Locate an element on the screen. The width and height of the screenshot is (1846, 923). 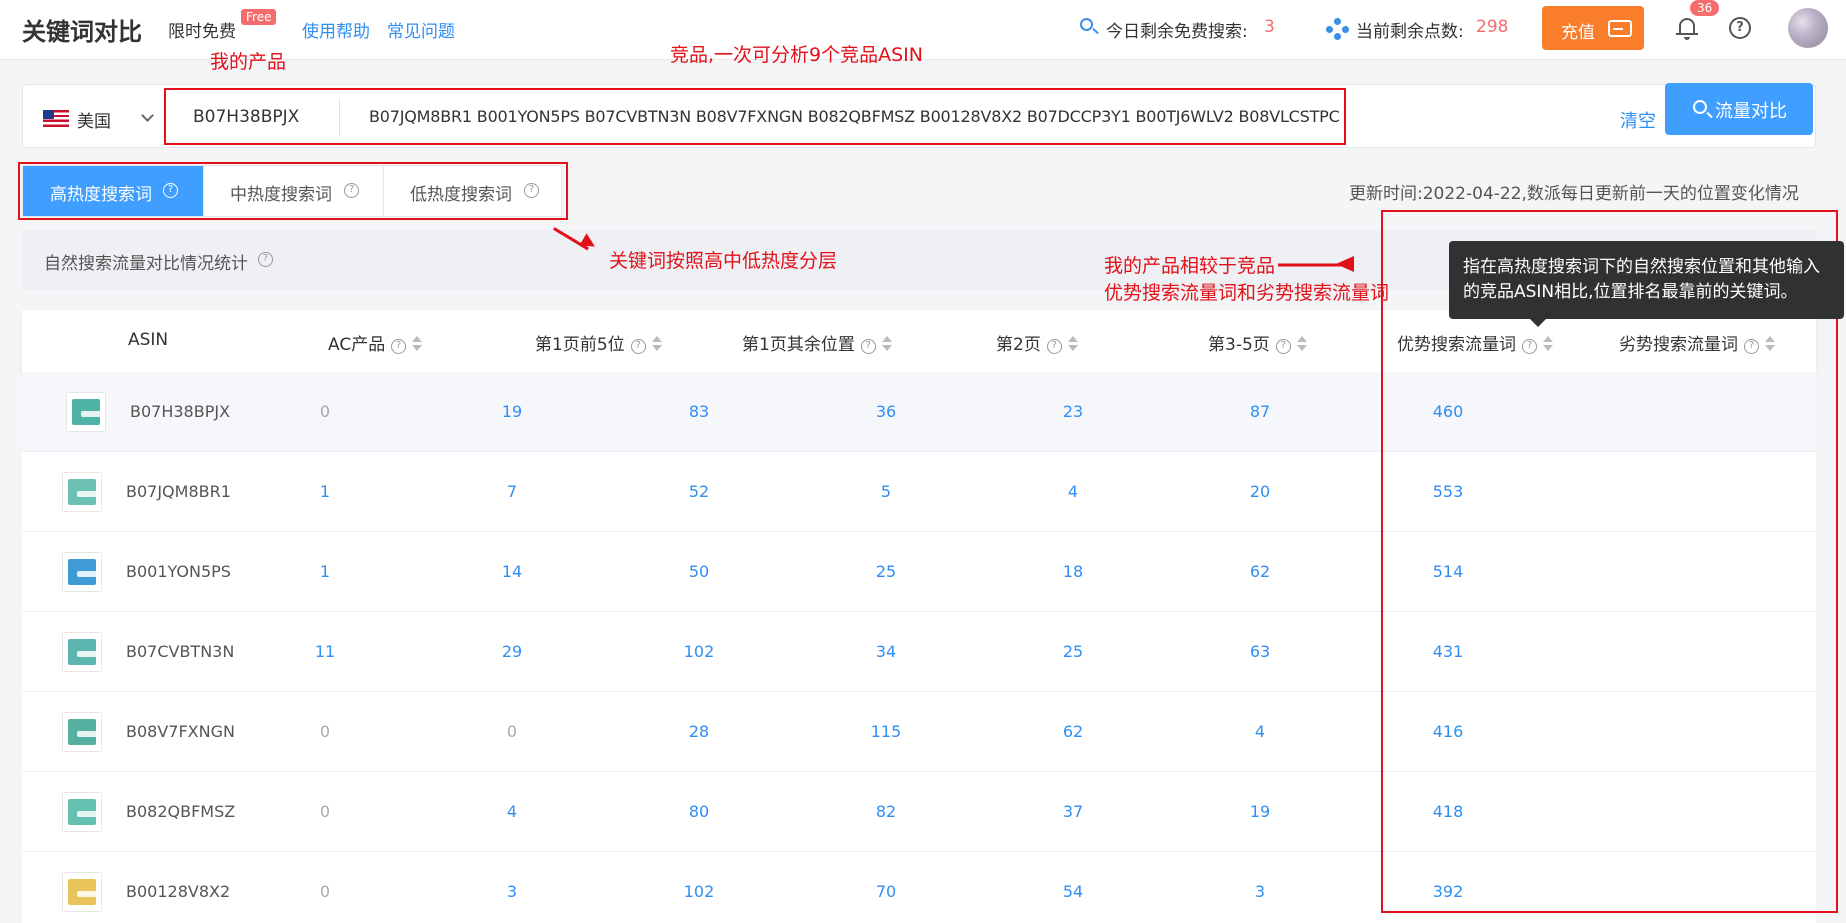
table-cell: 34 is located at coordinates (886, 651).